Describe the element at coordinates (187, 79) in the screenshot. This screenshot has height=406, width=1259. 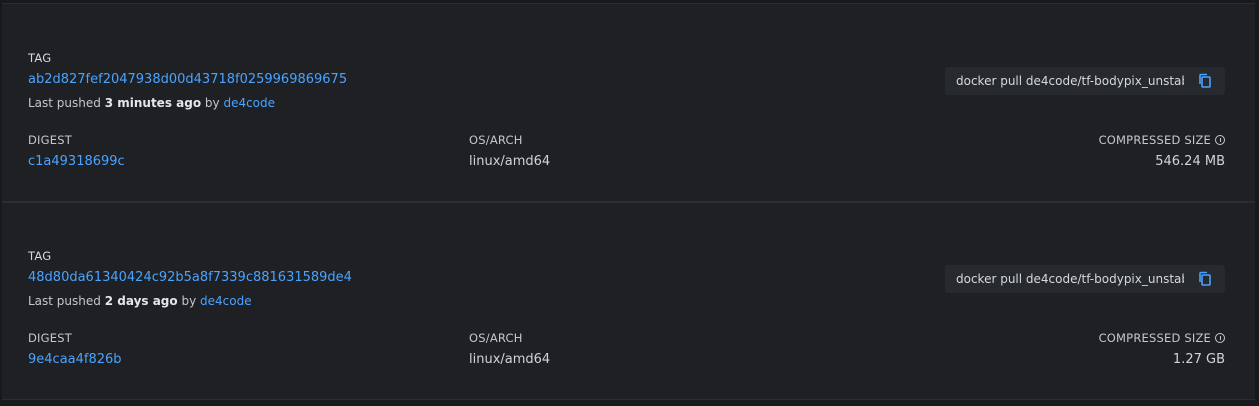
I see `tag-hash-link: ab2d827fef2047938d00d43718f0259969869675` at that location.